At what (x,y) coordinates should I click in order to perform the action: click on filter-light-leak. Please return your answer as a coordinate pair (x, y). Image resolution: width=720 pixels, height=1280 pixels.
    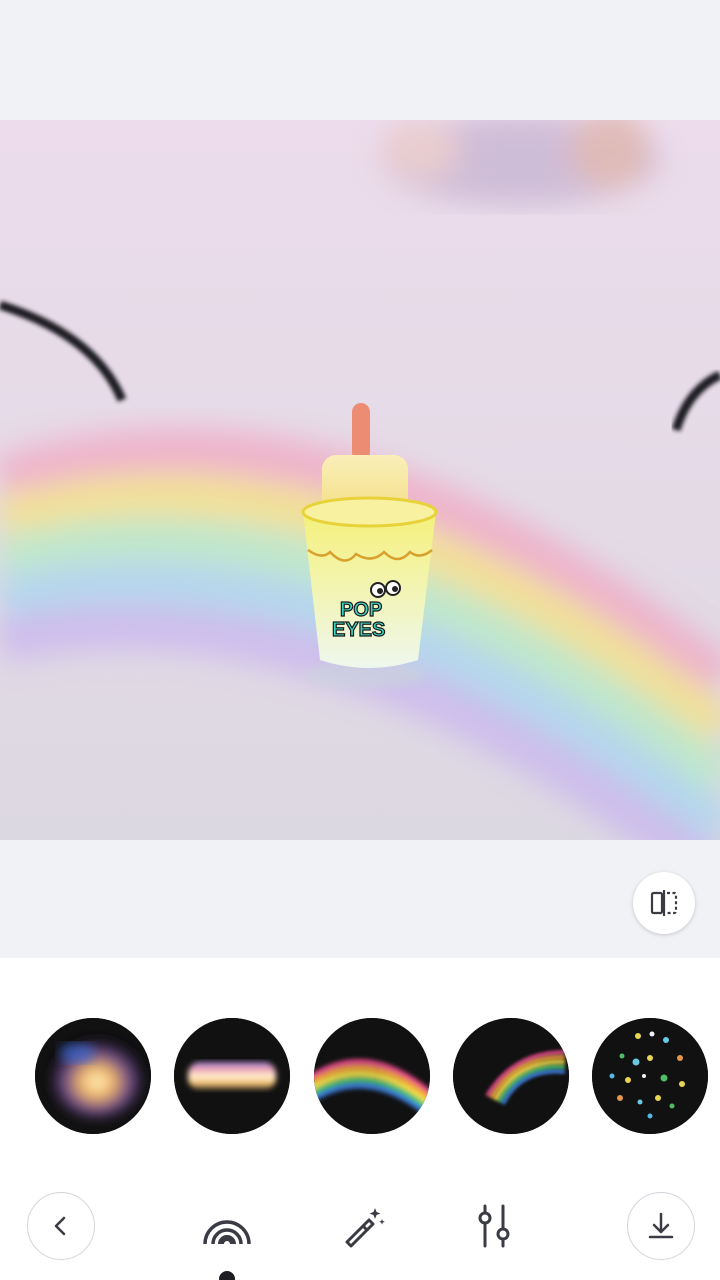
    Looking at the image, I should click on (93, 1076).